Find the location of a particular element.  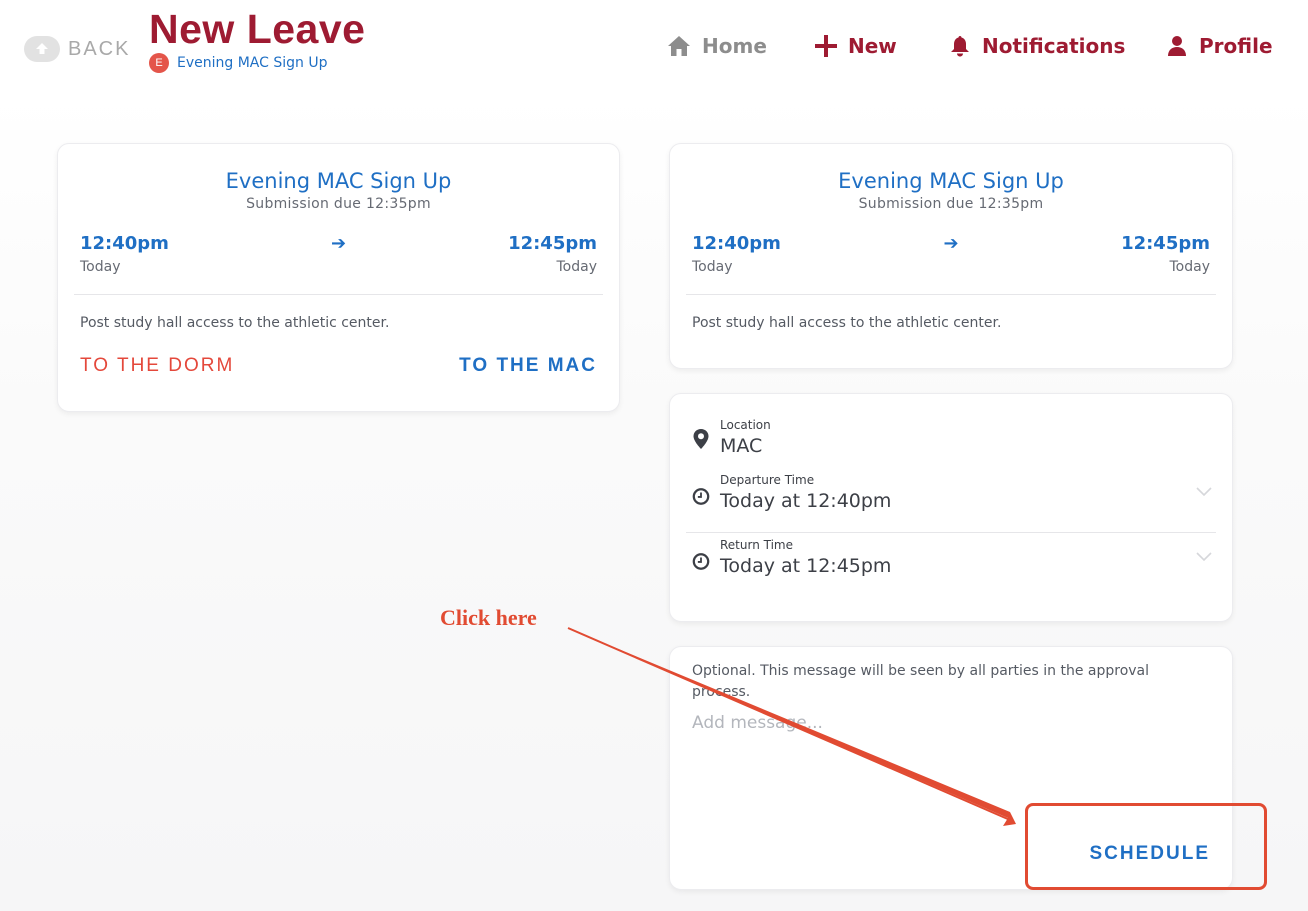

to-the-mac-button: TO THE MAC is located at coordinates (528, 366).